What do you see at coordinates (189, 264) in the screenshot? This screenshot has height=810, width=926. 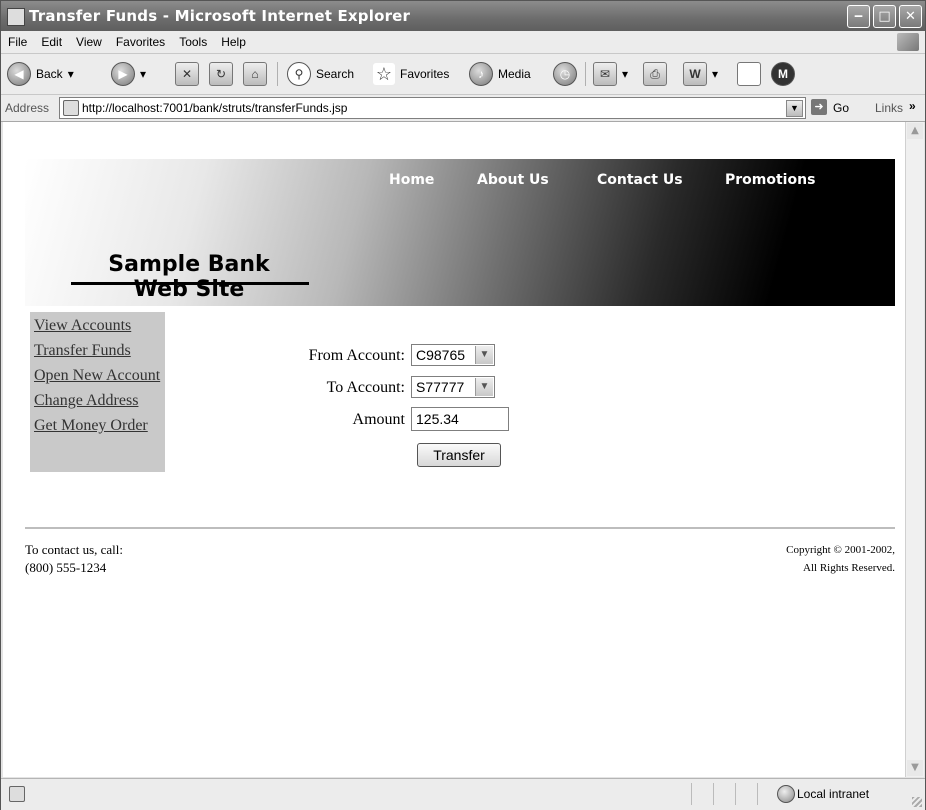 I see `logo-line-1: Sample Bank` at bounding box center [189, 264].